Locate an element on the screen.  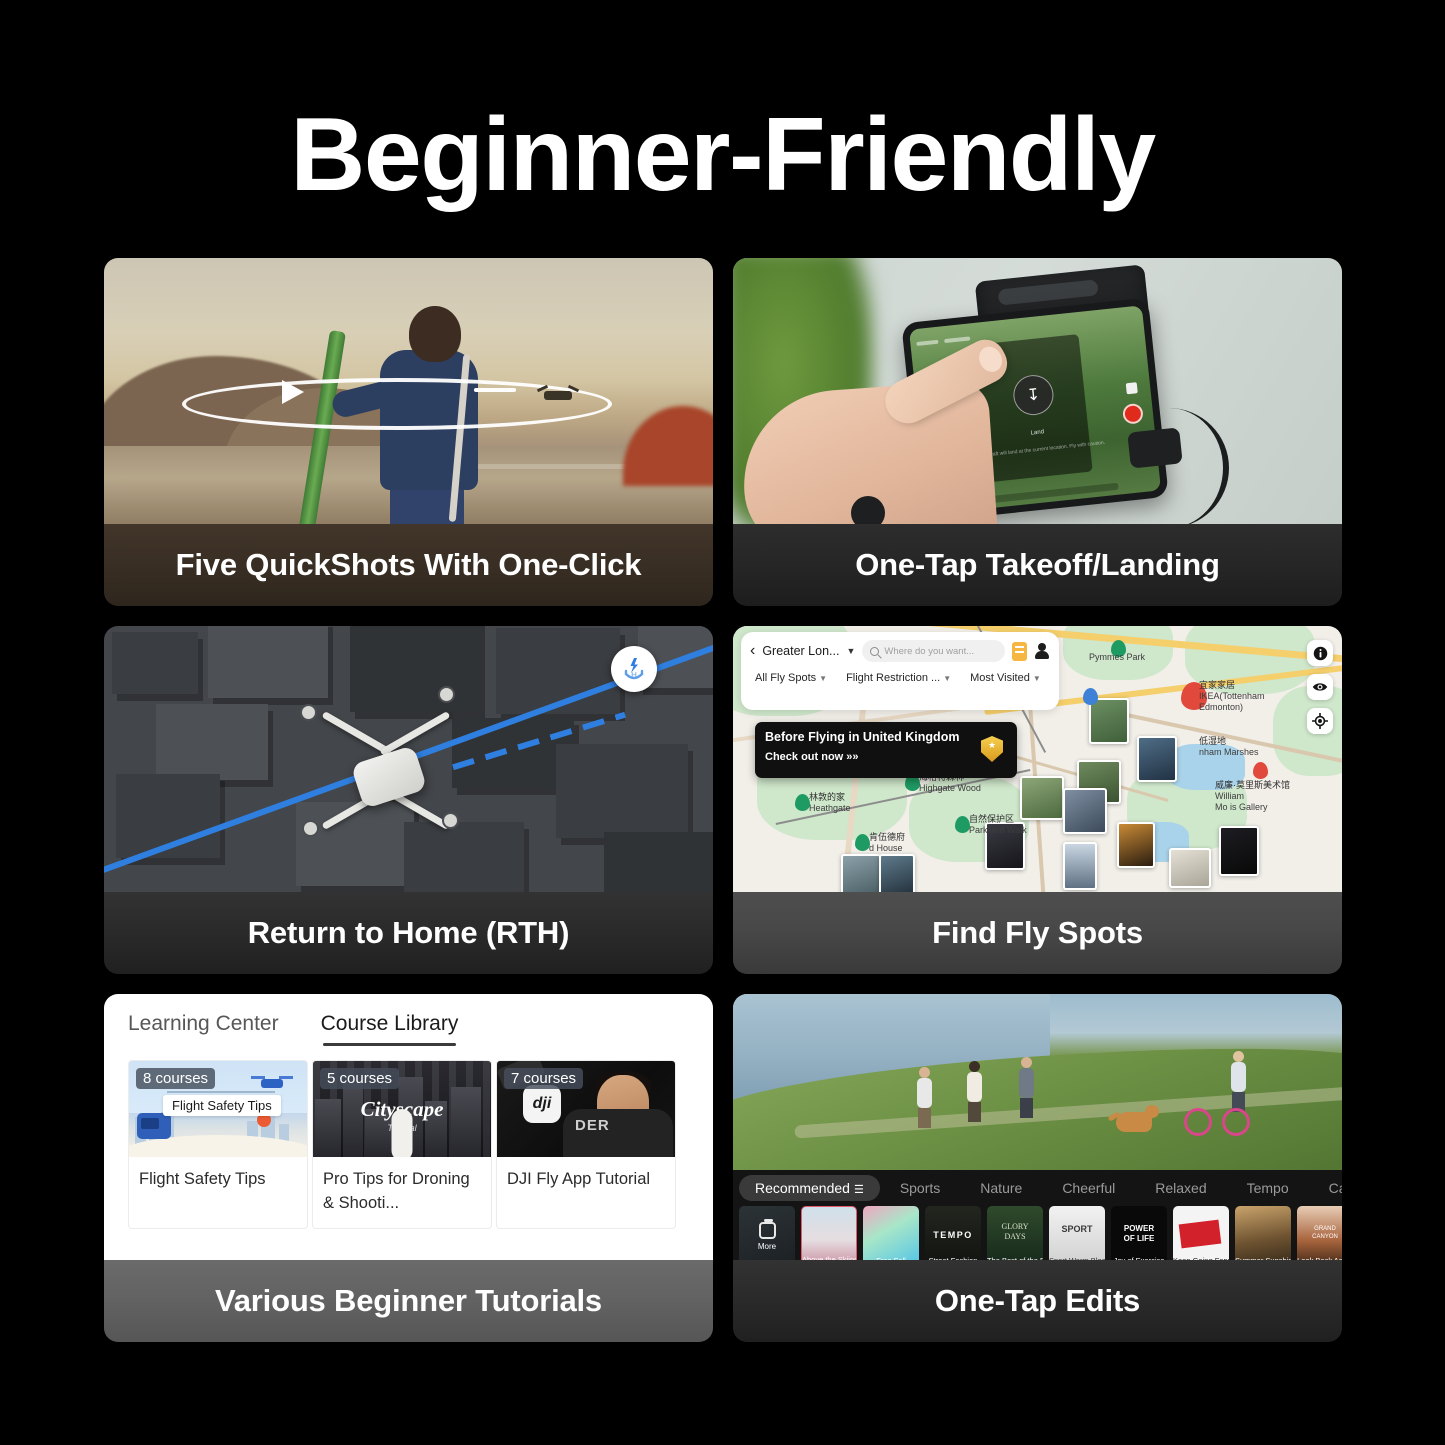
tab-sports: Sports is located at coordinates (920, 1188).